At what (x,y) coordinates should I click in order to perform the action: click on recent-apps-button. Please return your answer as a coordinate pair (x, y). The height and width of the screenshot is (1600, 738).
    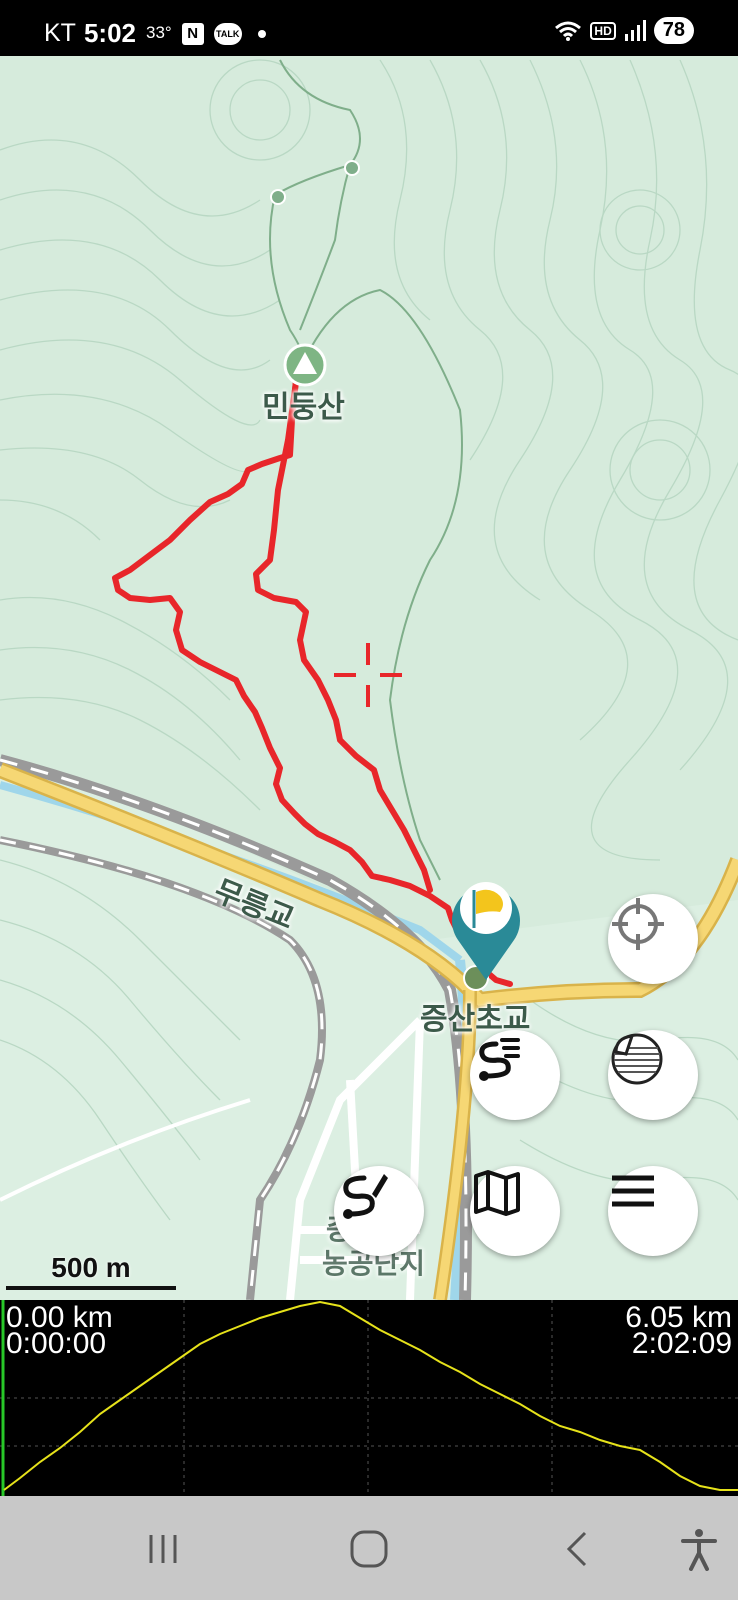
    Looking at the image, I should click on (163, 1549).